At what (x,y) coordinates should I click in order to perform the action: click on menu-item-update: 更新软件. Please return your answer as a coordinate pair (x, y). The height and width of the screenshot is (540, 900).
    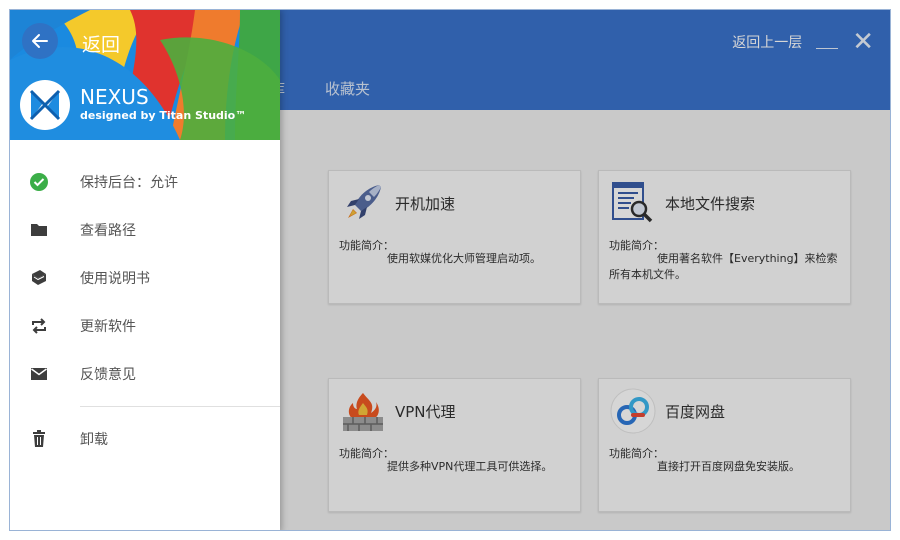
    Looking at the image, I should click on (145, 326).